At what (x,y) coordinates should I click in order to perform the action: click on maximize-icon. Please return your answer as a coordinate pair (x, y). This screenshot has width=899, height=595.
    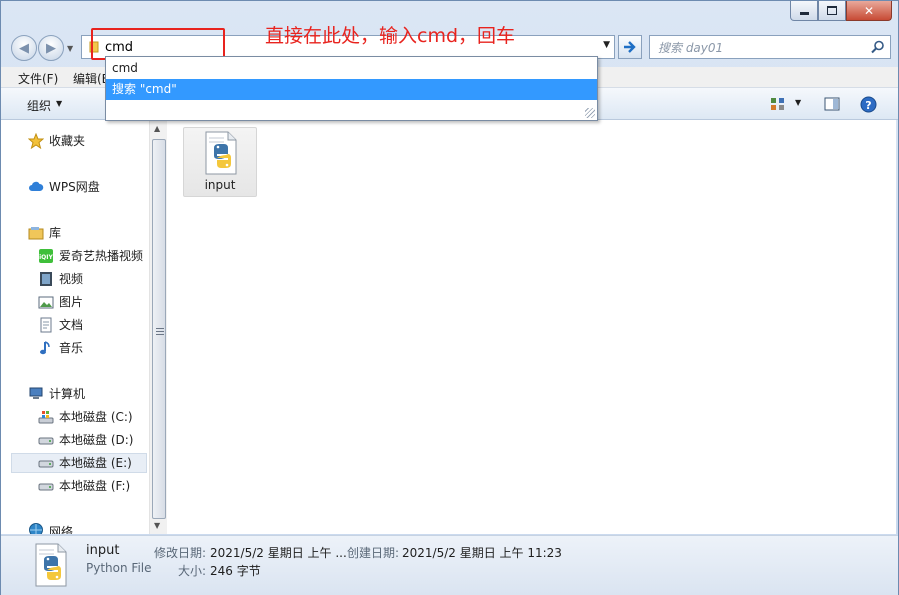
    Looking at the image, I should click on (832, 10).